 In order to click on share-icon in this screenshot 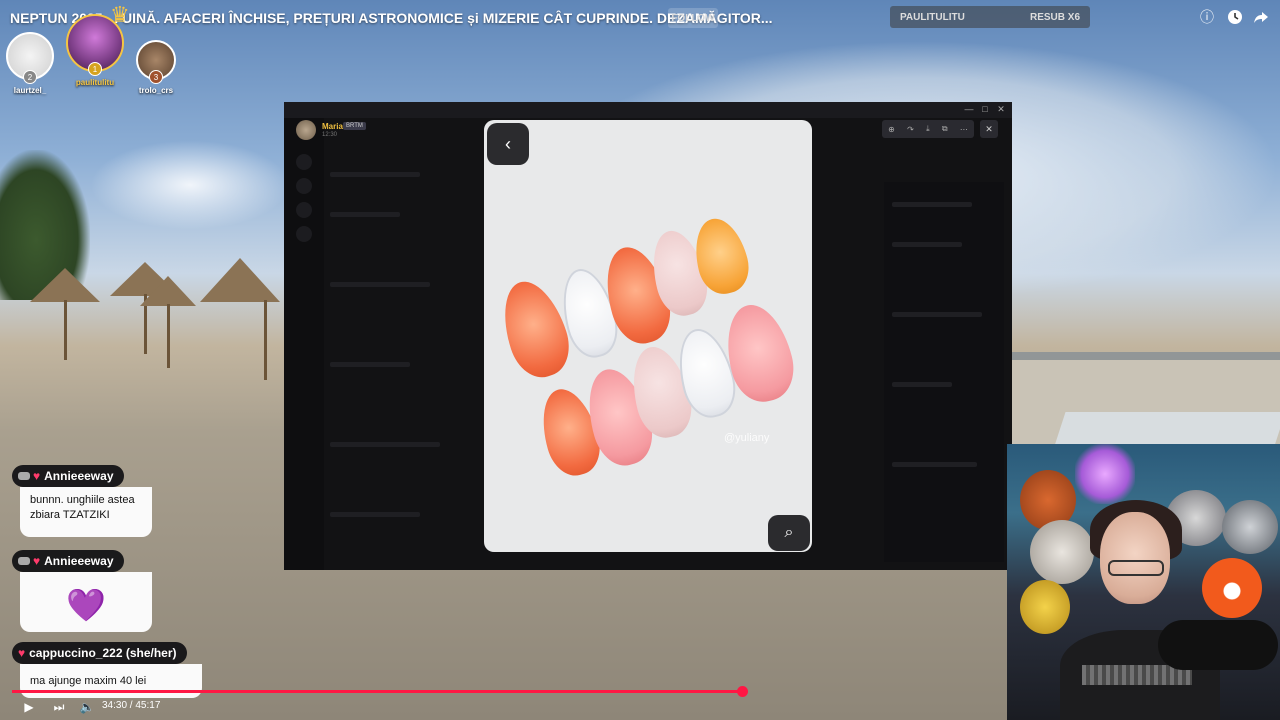, I will do `click(1261, 17)`.